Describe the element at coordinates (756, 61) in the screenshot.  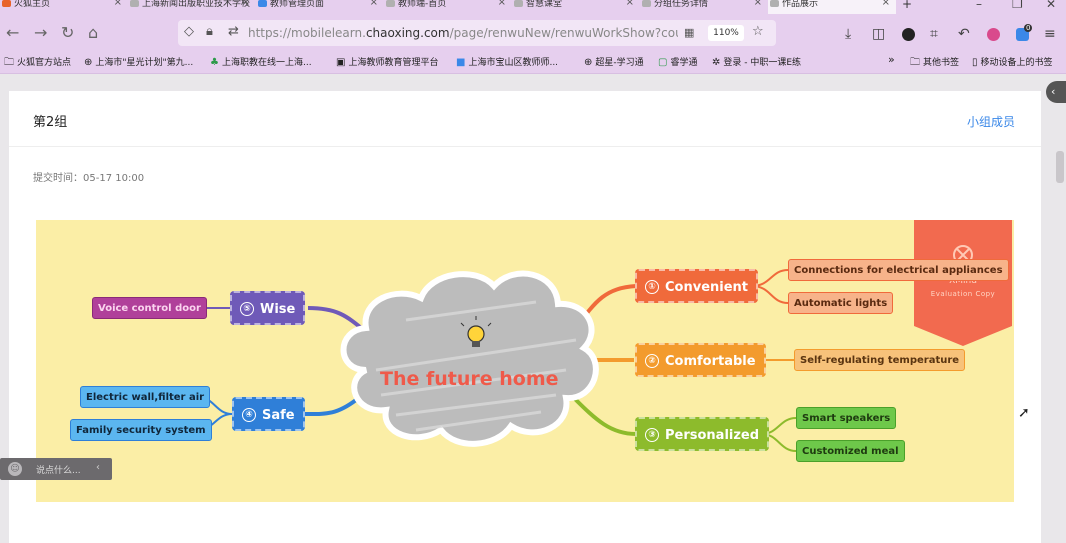
I see `bookmark-item: ✲ 登录 - 中职一课E练` at that location.